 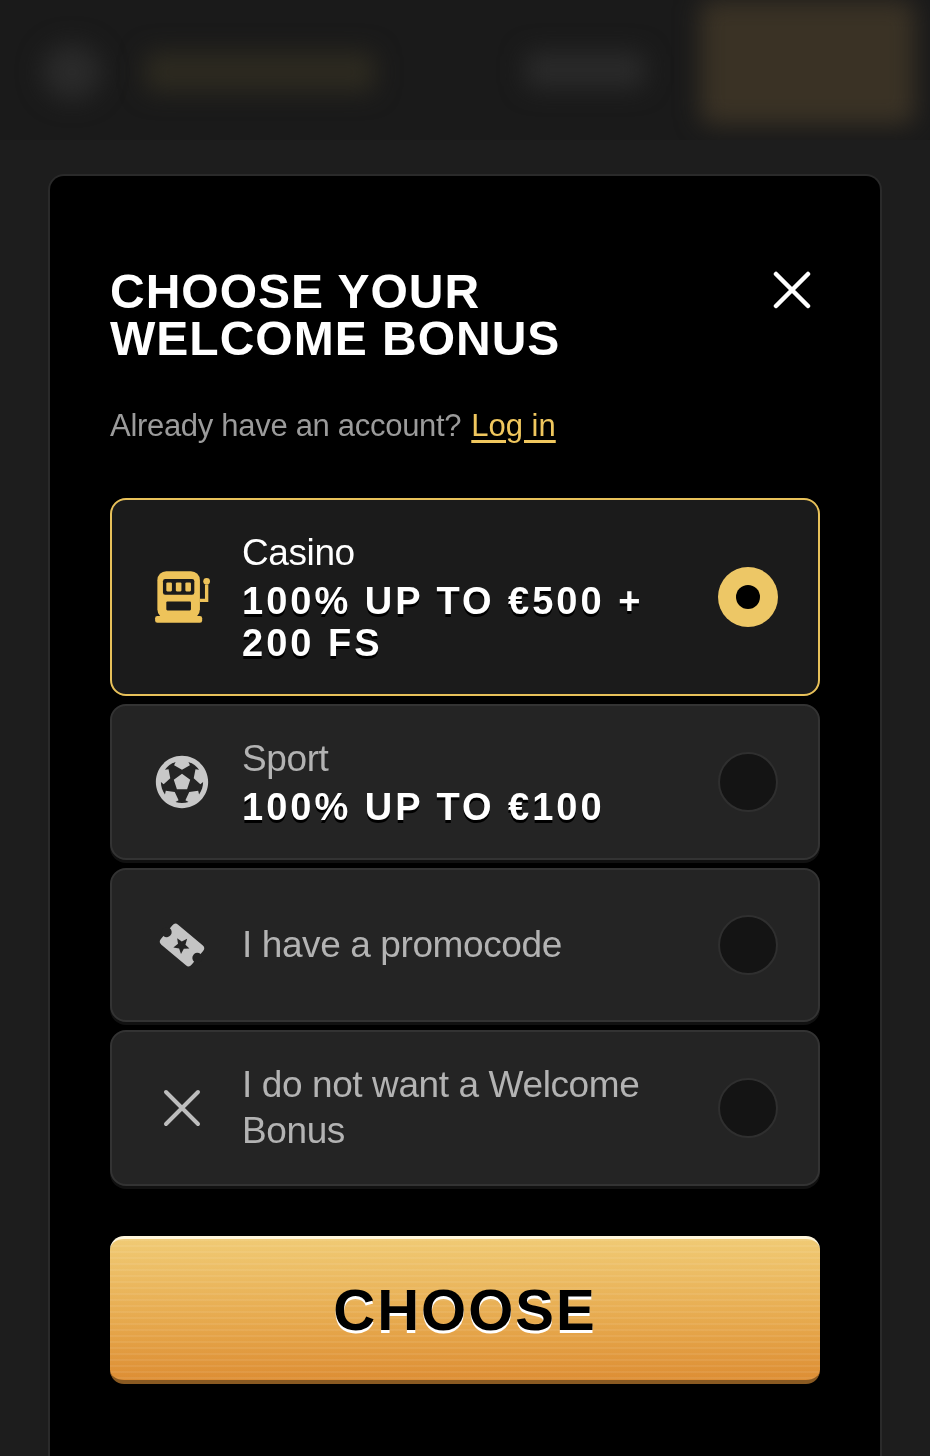 I want to click on choose-button: CHOOSE, so click(x=465, y=1310).